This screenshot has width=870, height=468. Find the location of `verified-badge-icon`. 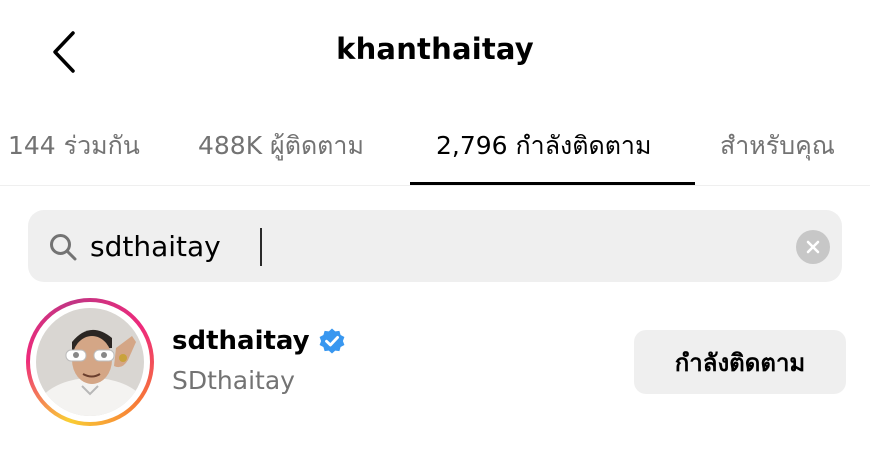

verified-badge-icon is located at coordinates (332, 341).